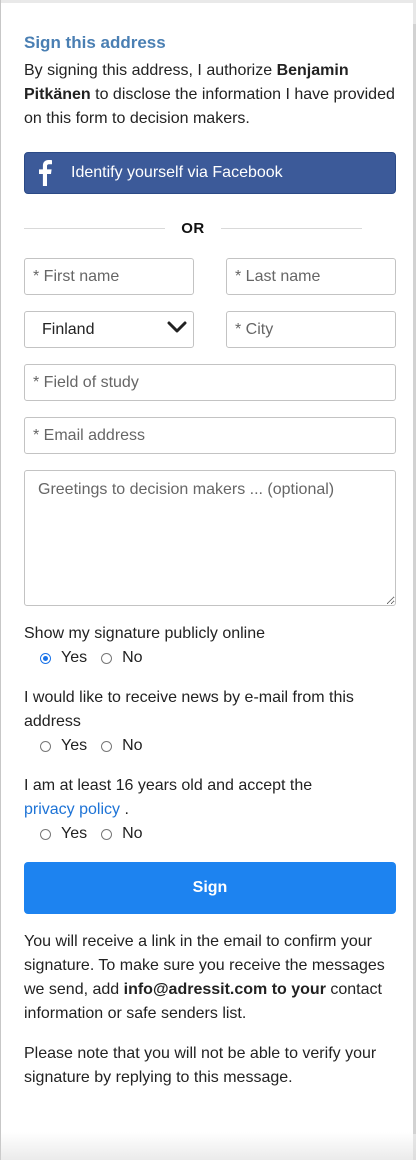  Describe the element at coordinates (218, 658) in the screenshot. I see `show-signature-radios: Yes No` at that location.